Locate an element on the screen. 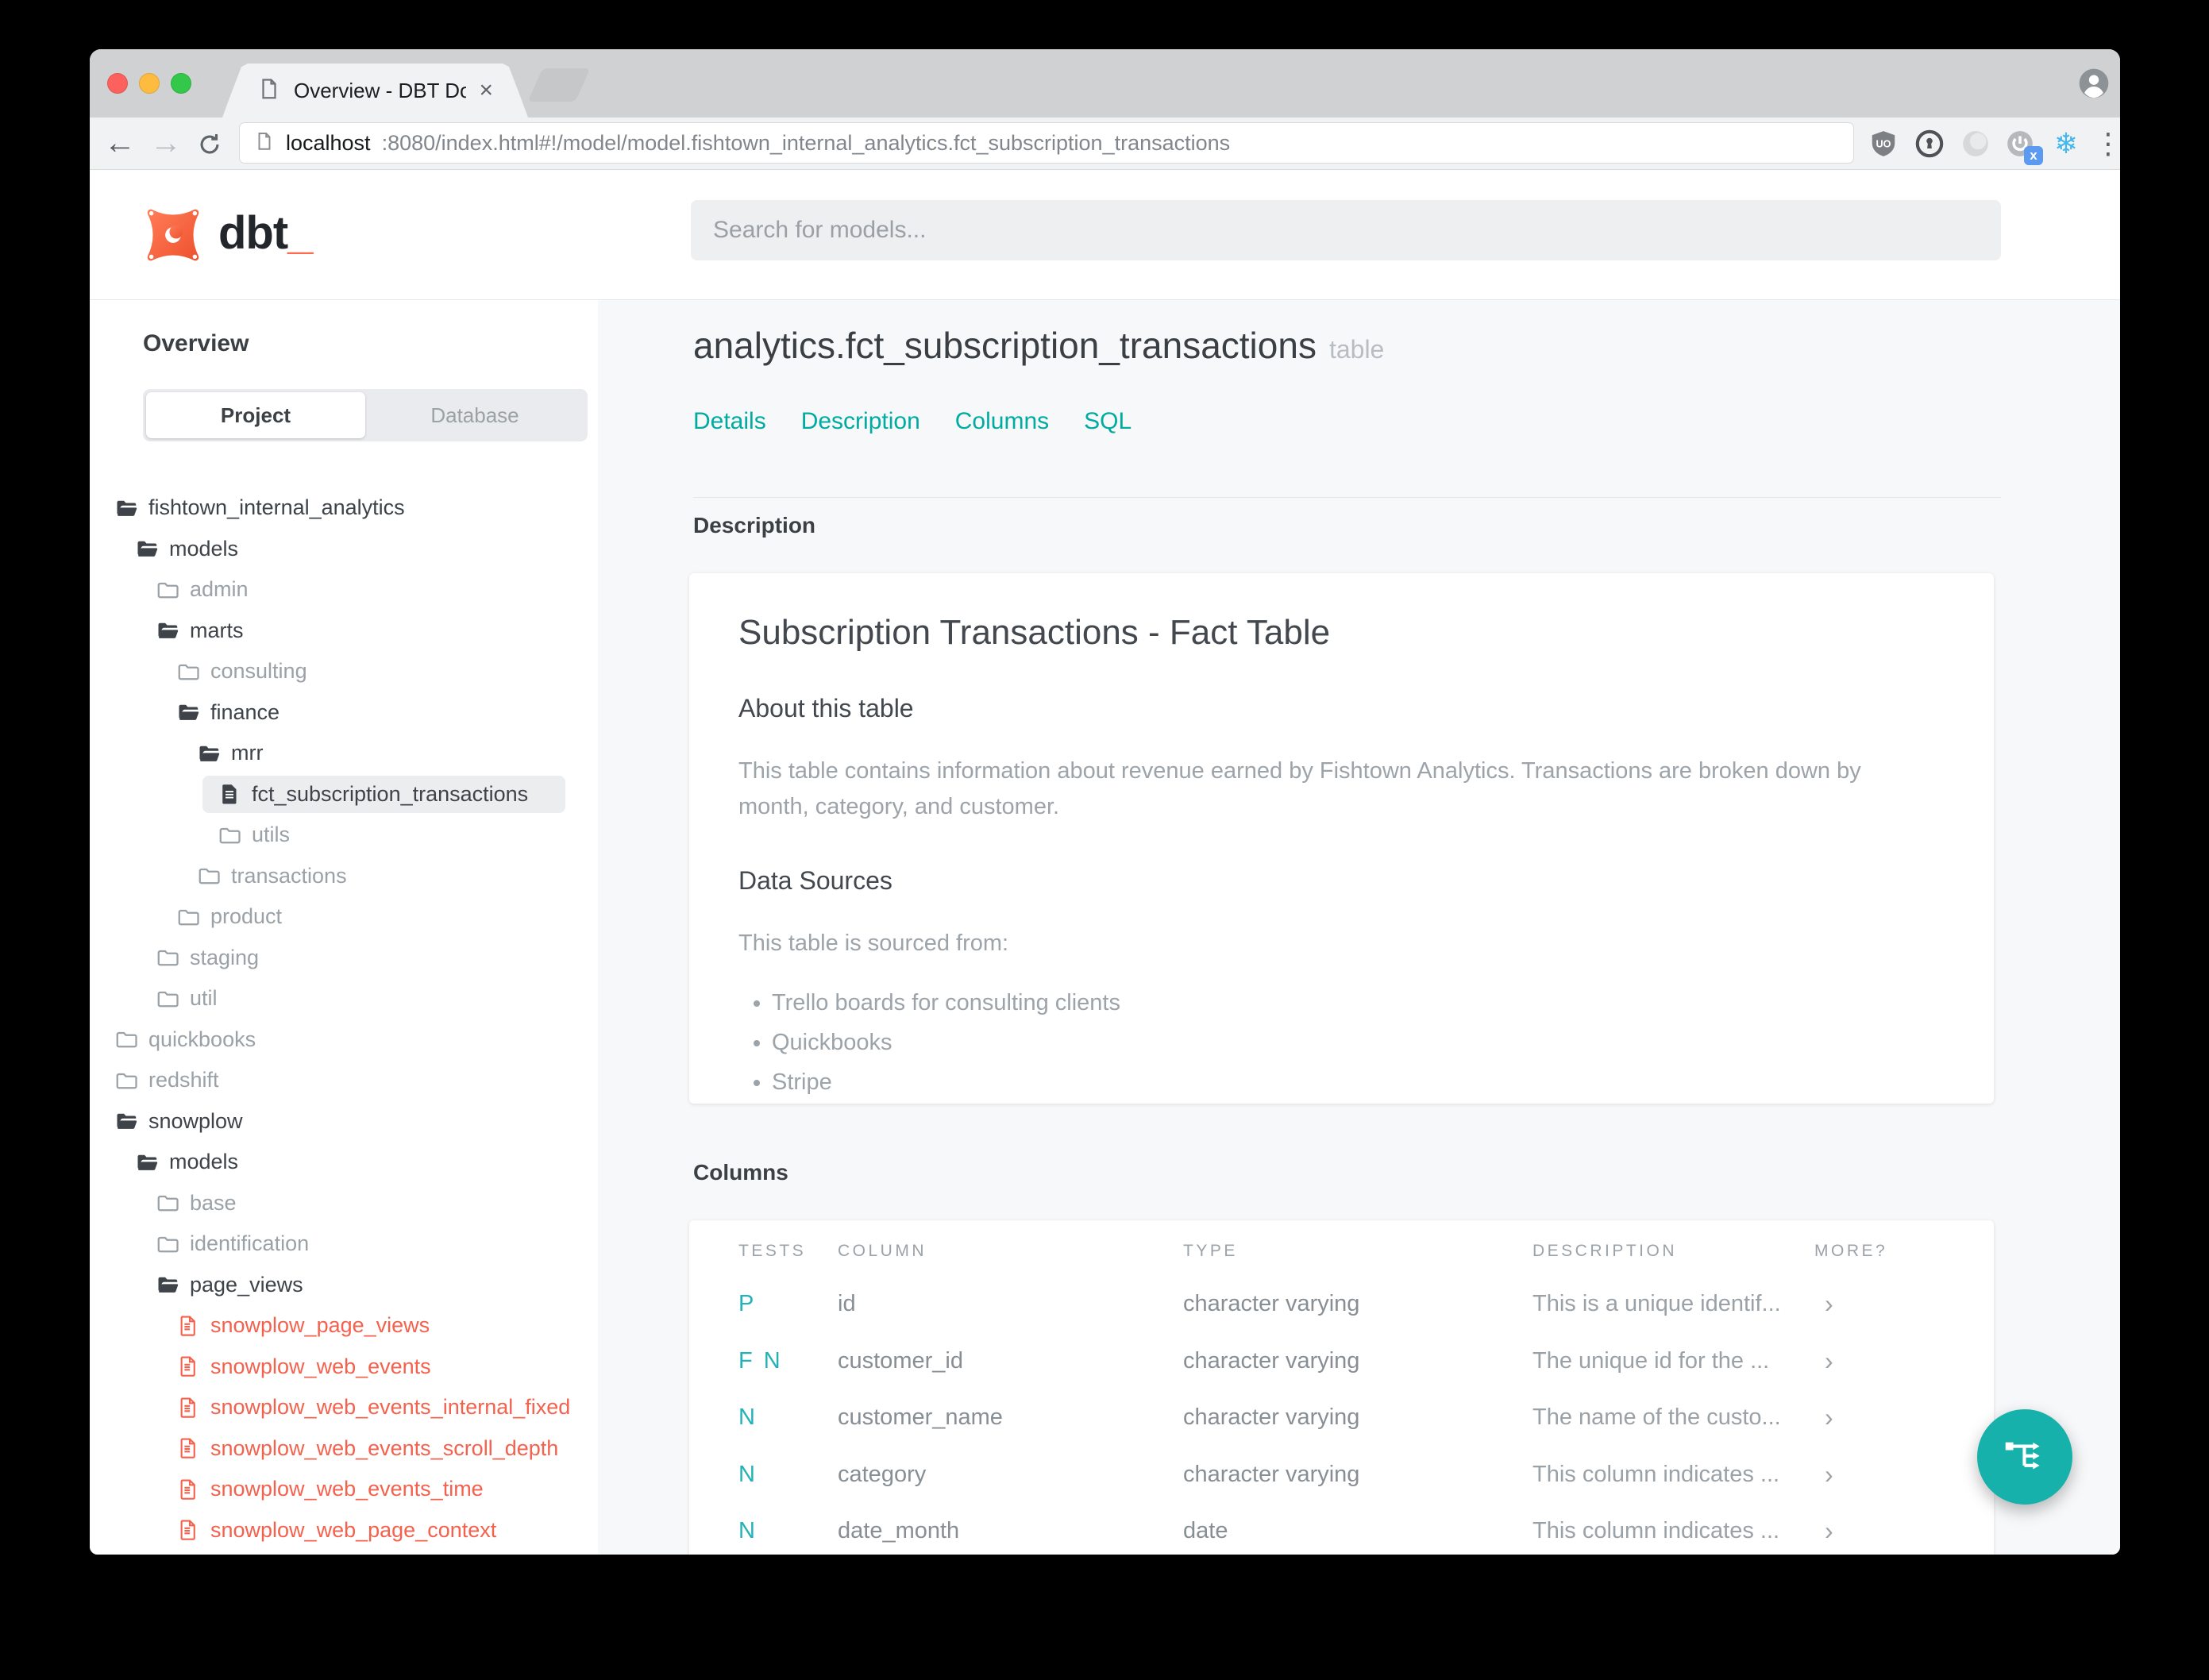 Image resolution: width=2209 pixels, height=1680 pixels. column-header-more: MORE? is located at coordinates (1851, 1251).